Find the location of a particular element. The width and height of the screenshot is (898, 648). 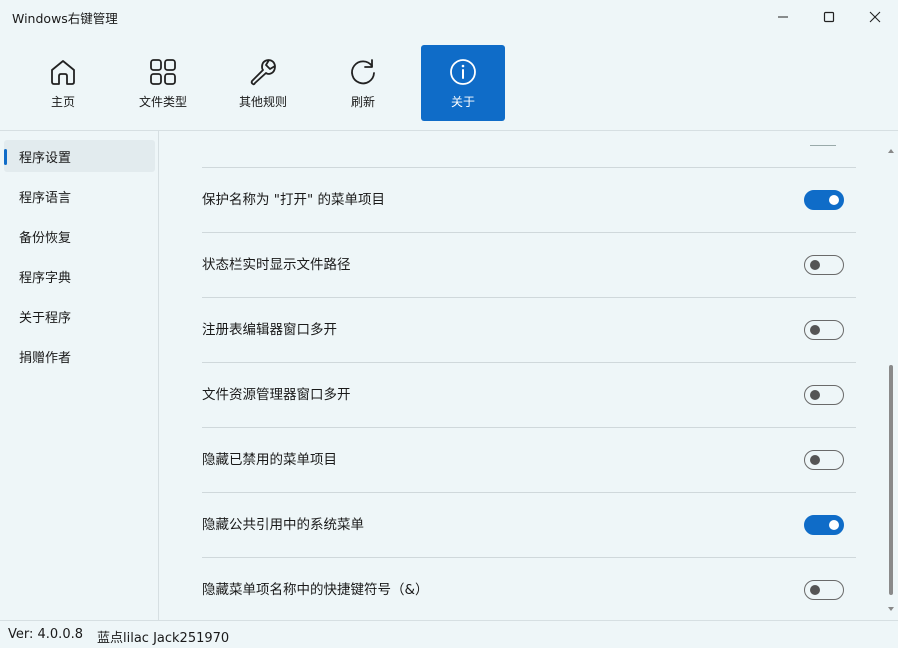

setting-label: 隐藏菜单项名称中的快捷键符号（&） is located at coordinates (315, 590).